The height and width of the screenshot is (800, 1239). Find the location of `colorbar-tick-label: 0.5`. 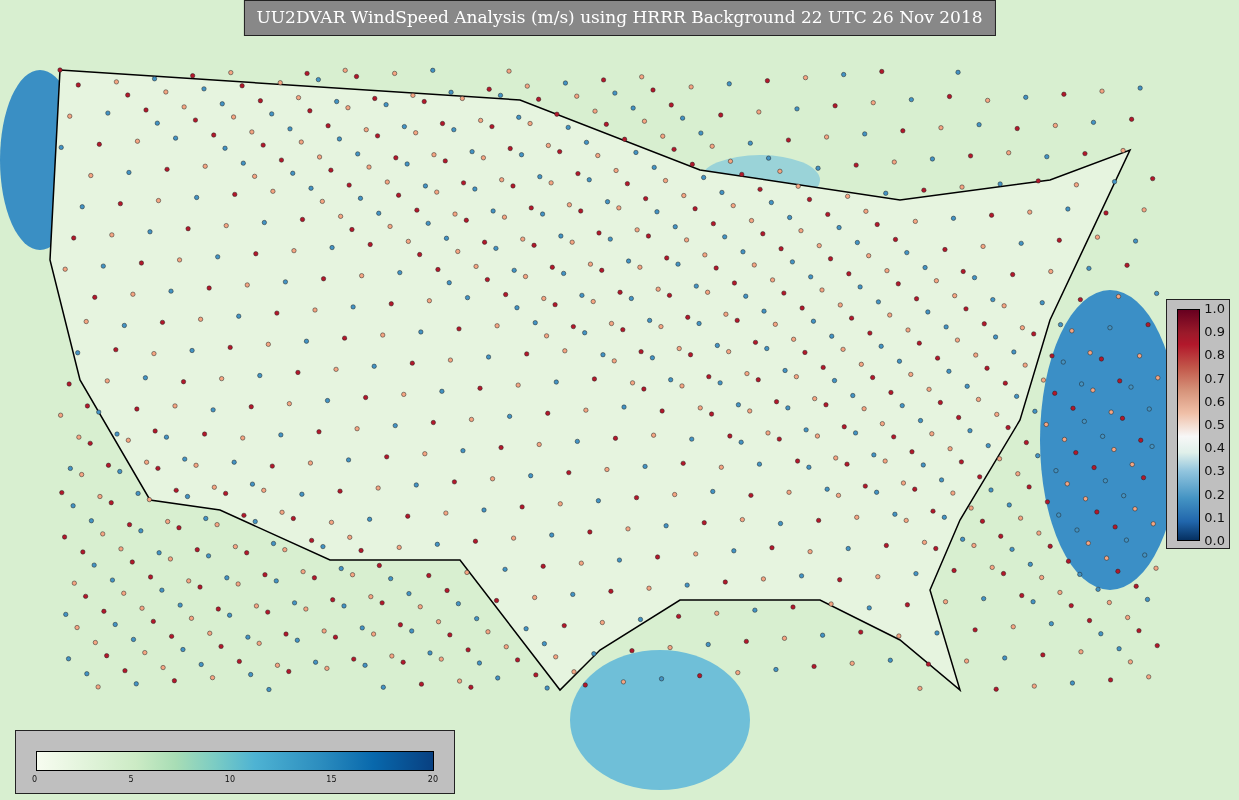

colorbar-tick-label: 0.5 is located at coordinates (1214, 424).